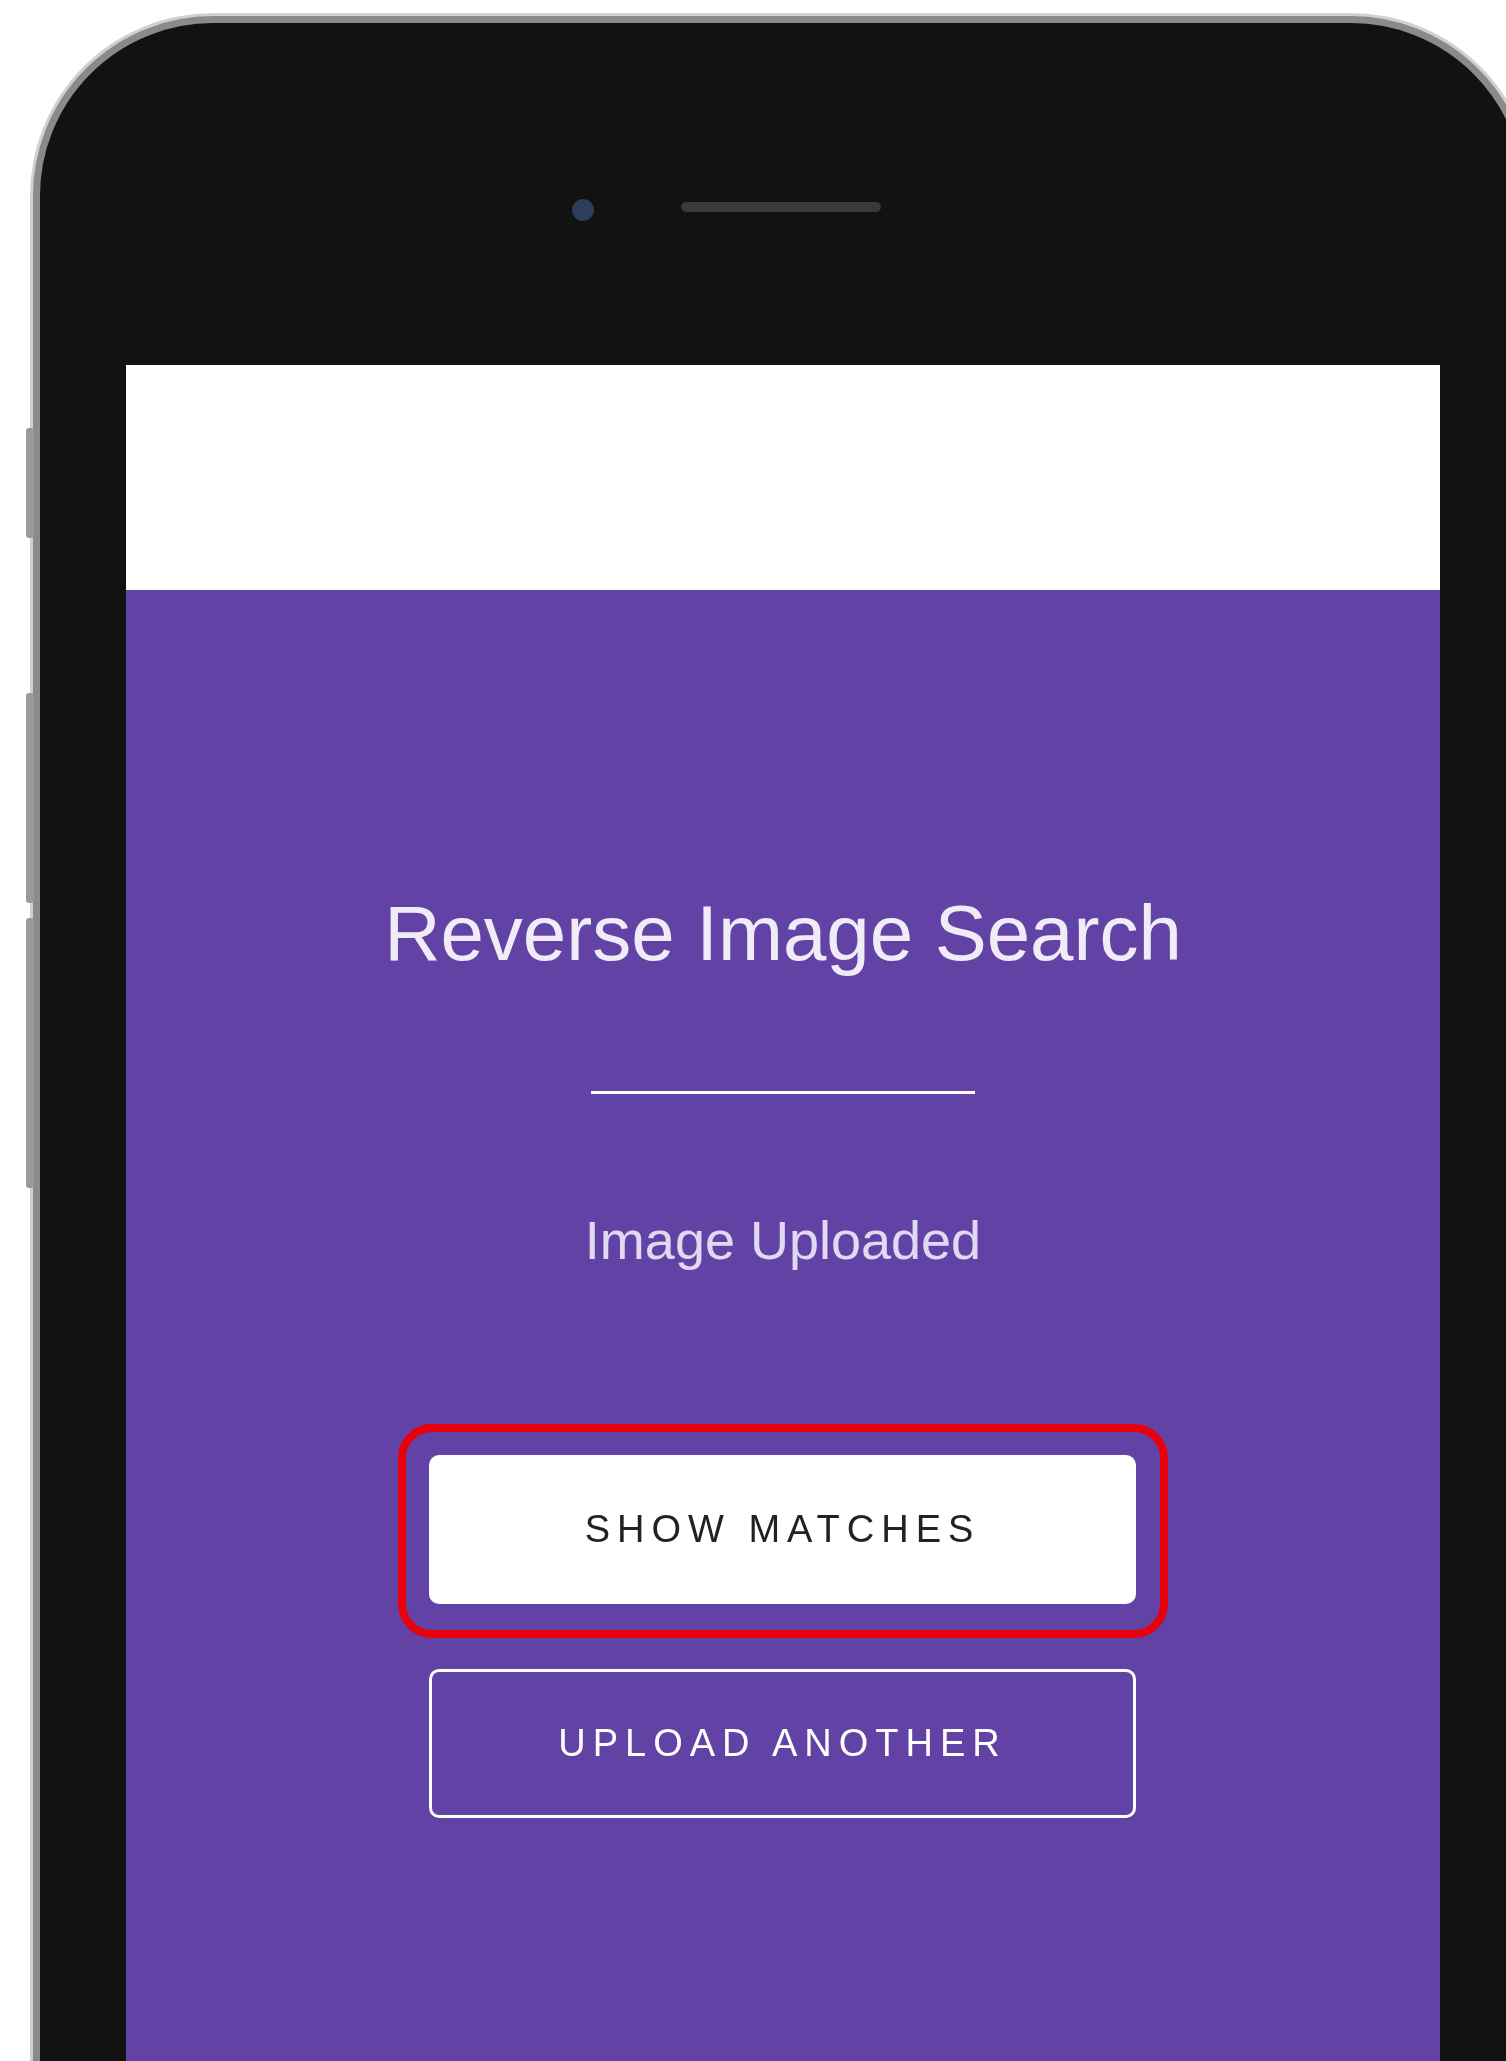 The image size is (1506, 2061). Describe the element at coordinates (782, 1529) in the screenshot. I see `action-button: SHOW MATCHES` at that location.